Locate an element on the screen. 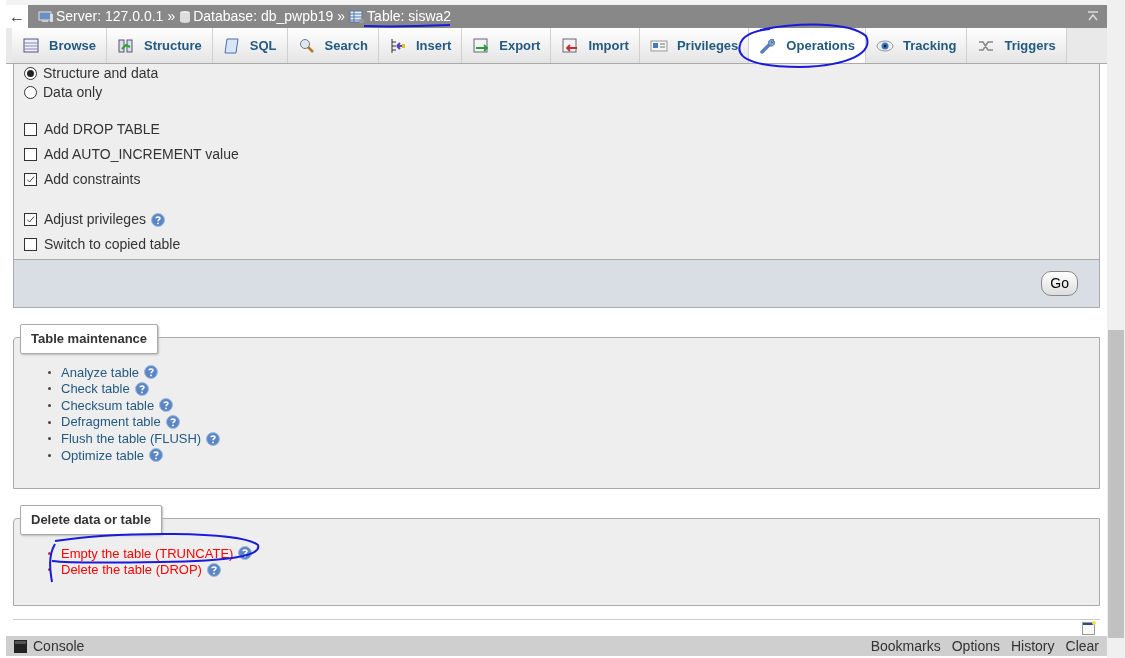  server-icon is located at coordinates (46, 16).